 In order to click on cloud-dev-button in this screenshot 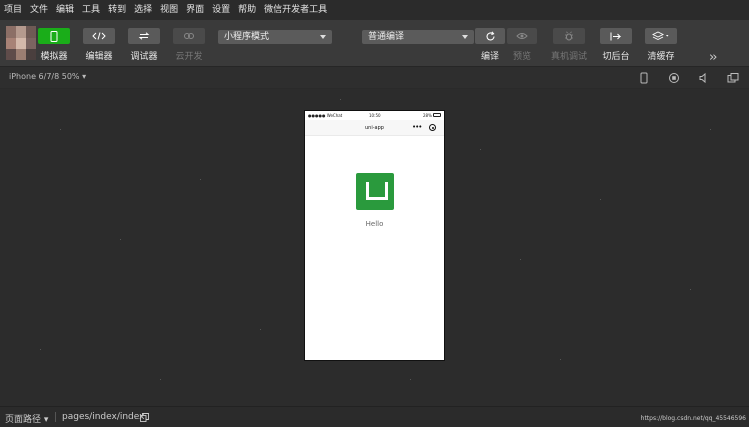, I will do `click(189, 36)`.